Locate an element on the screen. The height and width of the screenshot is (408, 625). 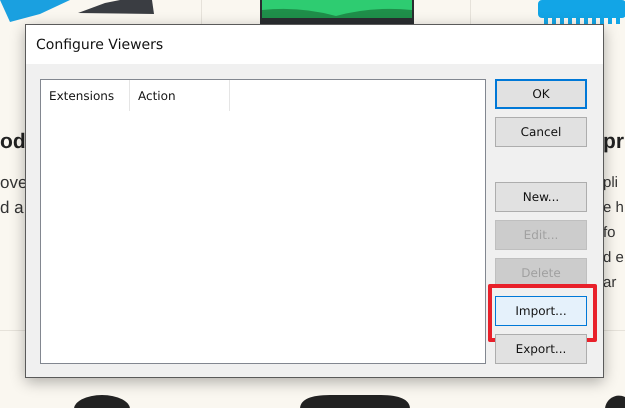
heading-text: pr is located at coordinates (613, 142).